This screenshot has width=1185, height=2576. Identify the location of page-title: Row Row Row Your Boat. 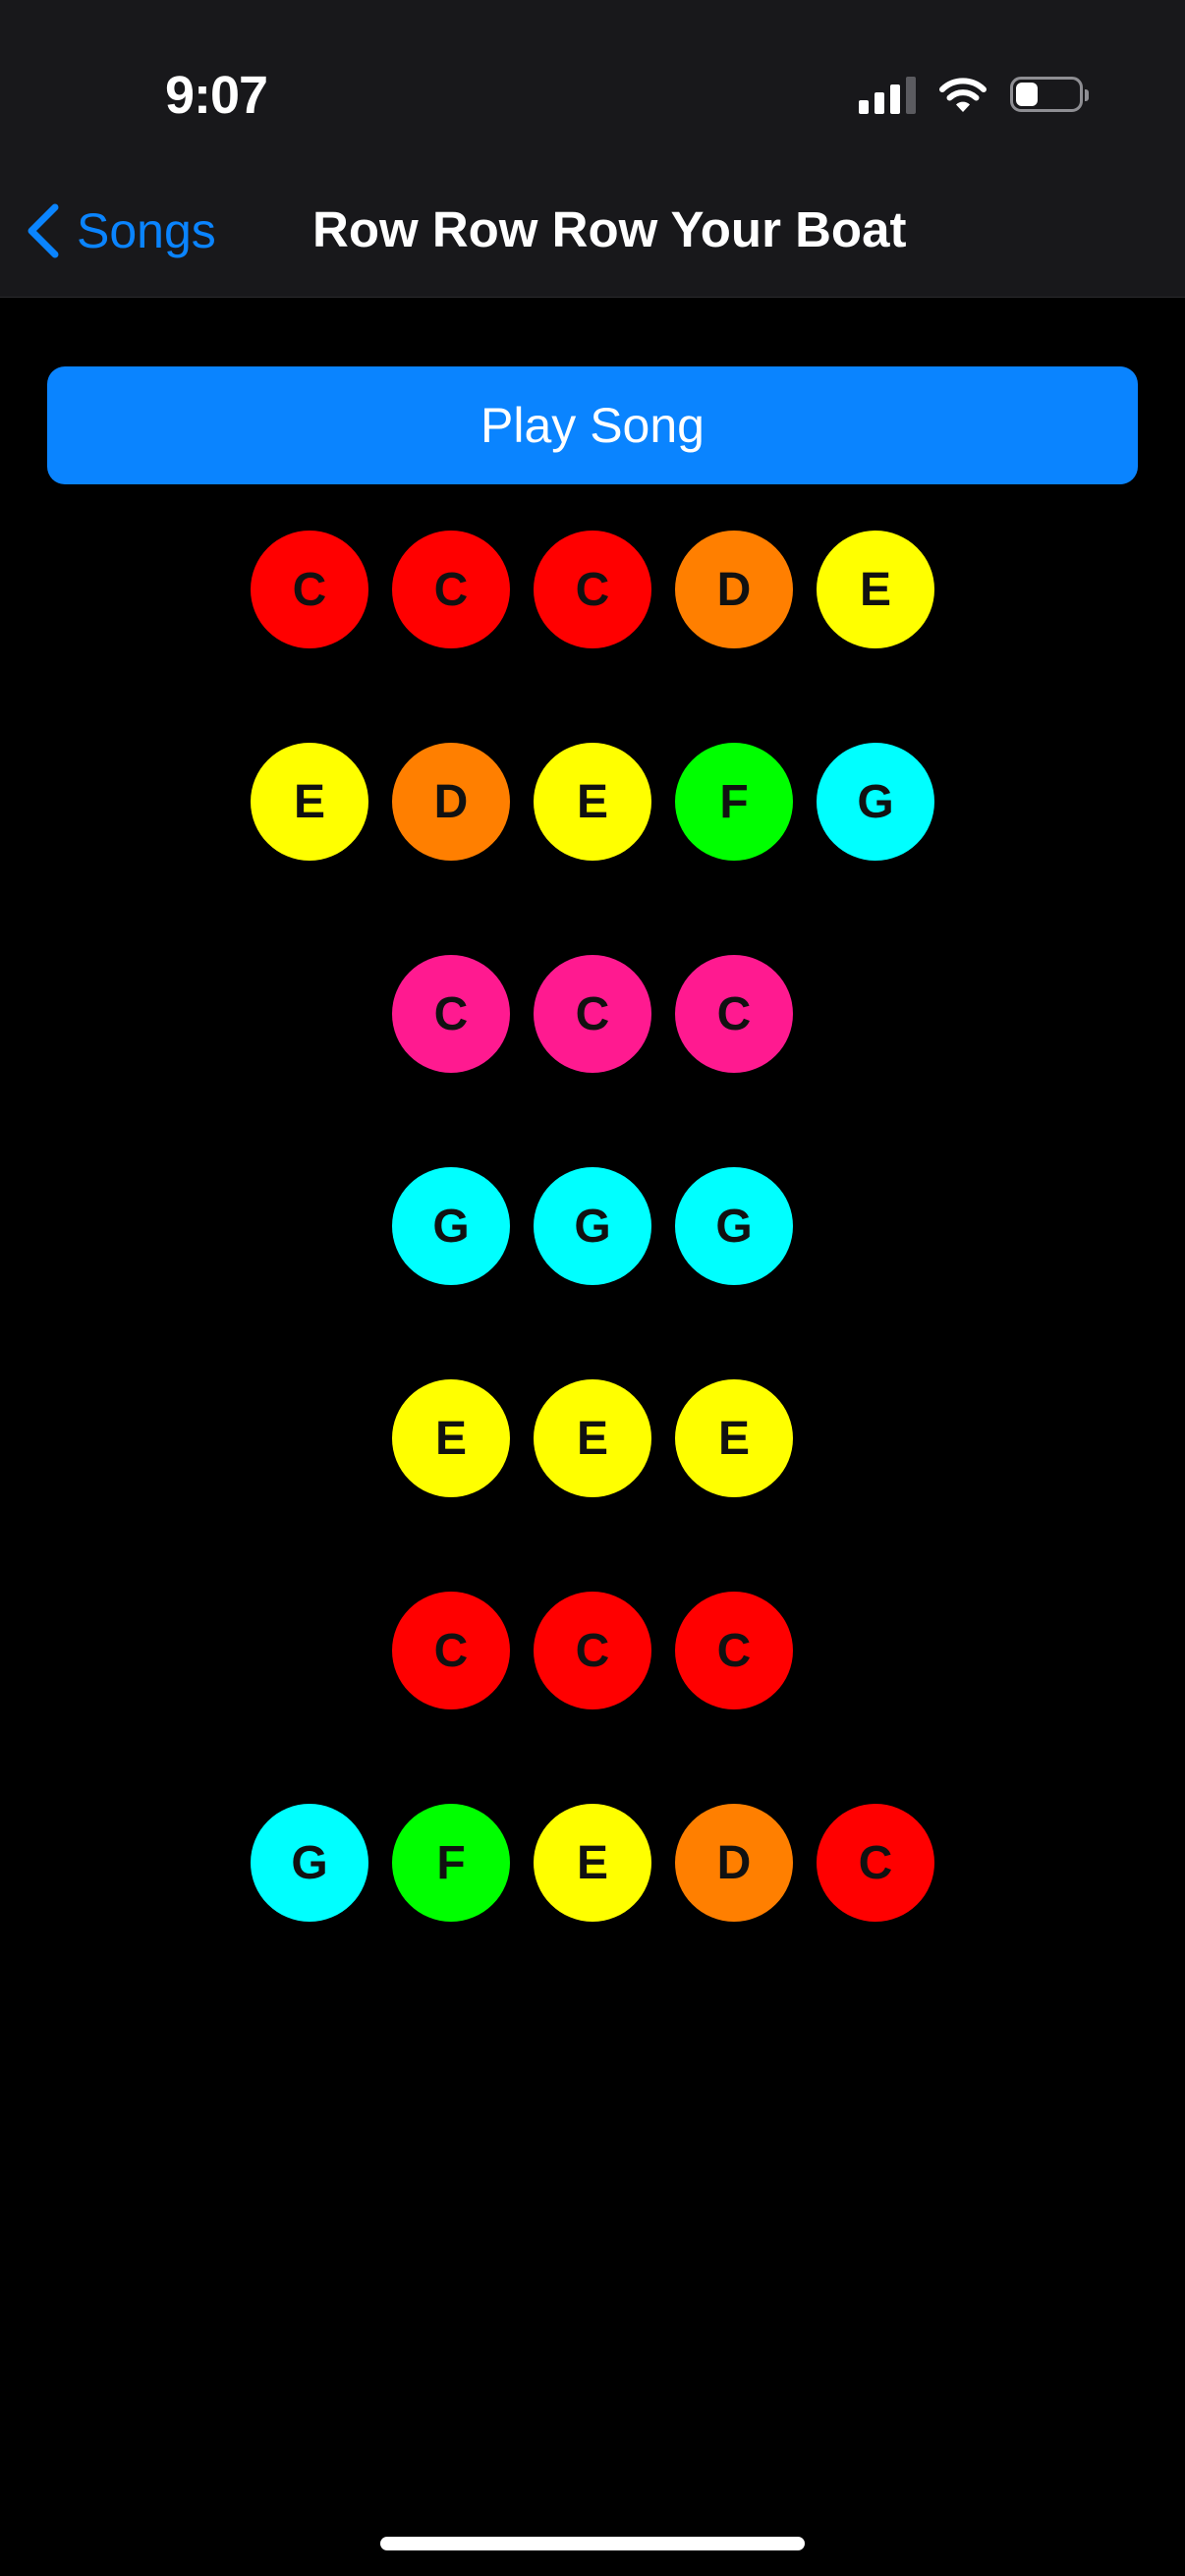
(610, 229).